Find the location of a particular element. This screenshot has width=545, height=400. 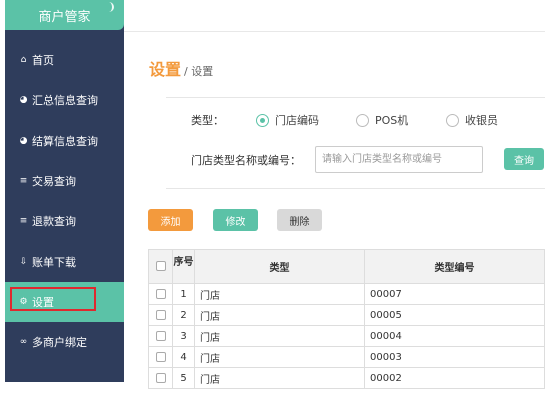

breadcrumb: 设置 / 设置 is located at coordinates (181, 68).